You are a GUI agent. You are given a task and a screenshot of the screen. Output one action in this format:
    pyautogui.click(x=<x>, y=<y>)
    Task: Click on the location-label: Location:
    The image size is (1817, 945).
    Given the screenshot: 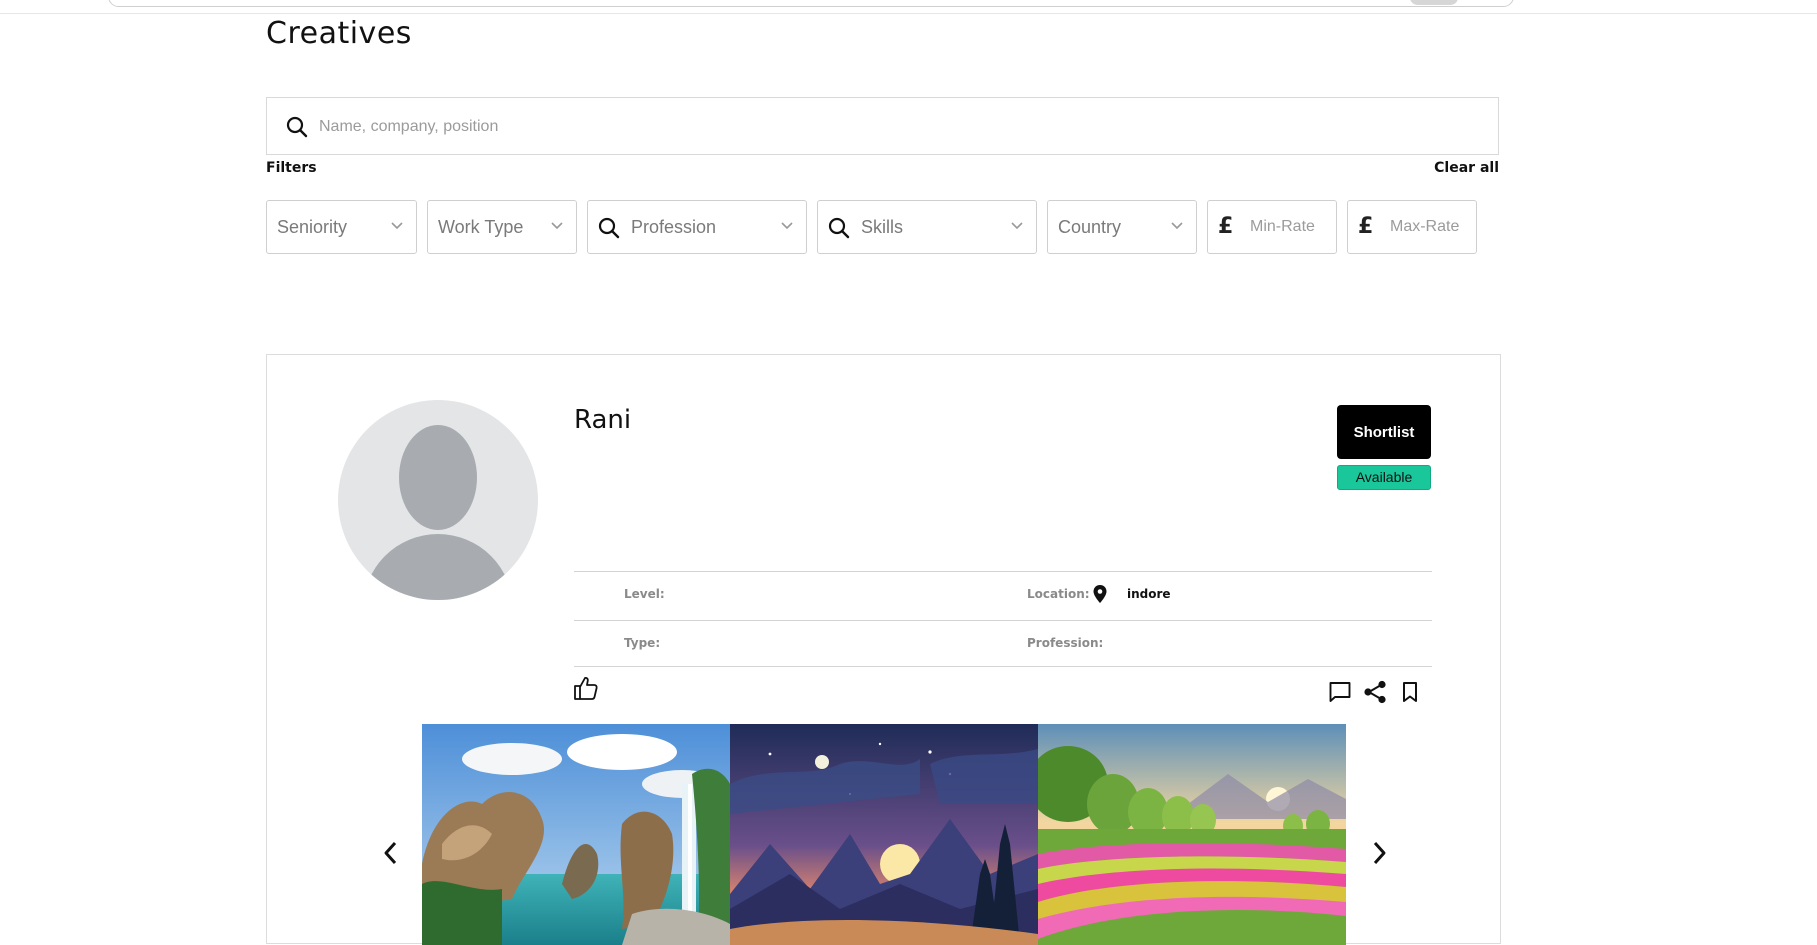 What is the action you would take?
    pyautogui.click(x=1058, y=594)
    